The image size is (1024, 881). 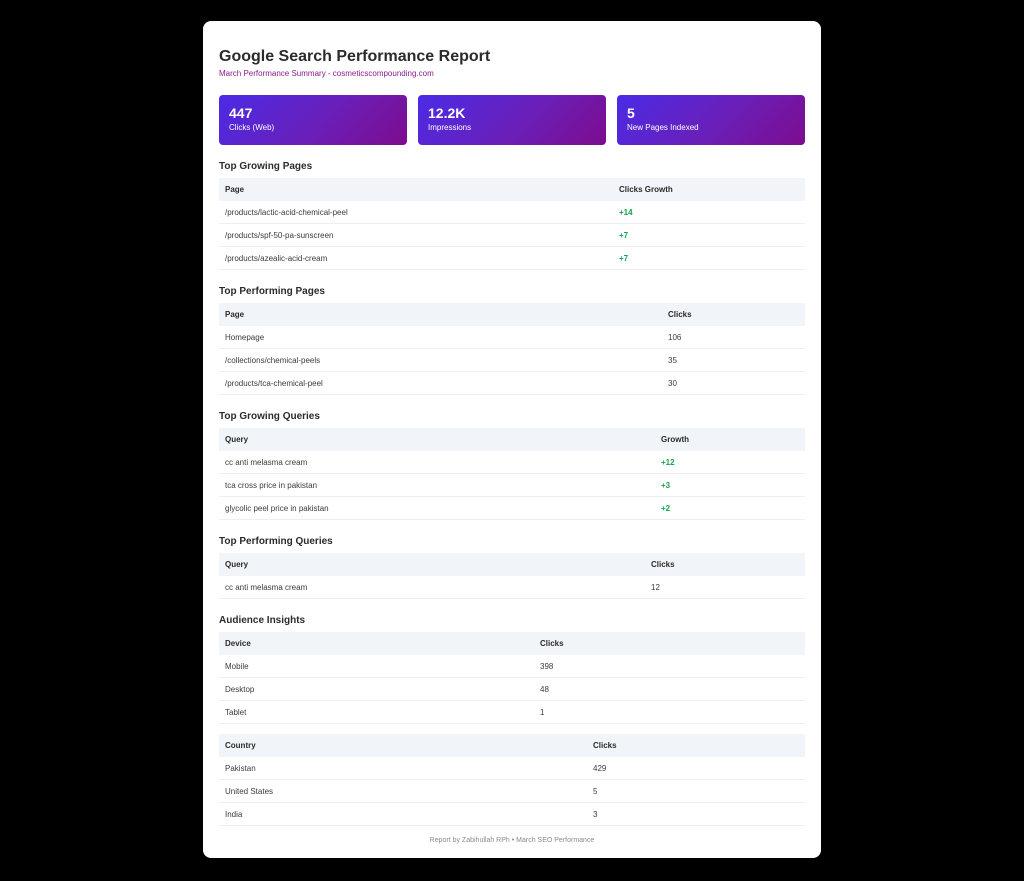 I want to click on country-cell: United States, so click(x=403, y=791).